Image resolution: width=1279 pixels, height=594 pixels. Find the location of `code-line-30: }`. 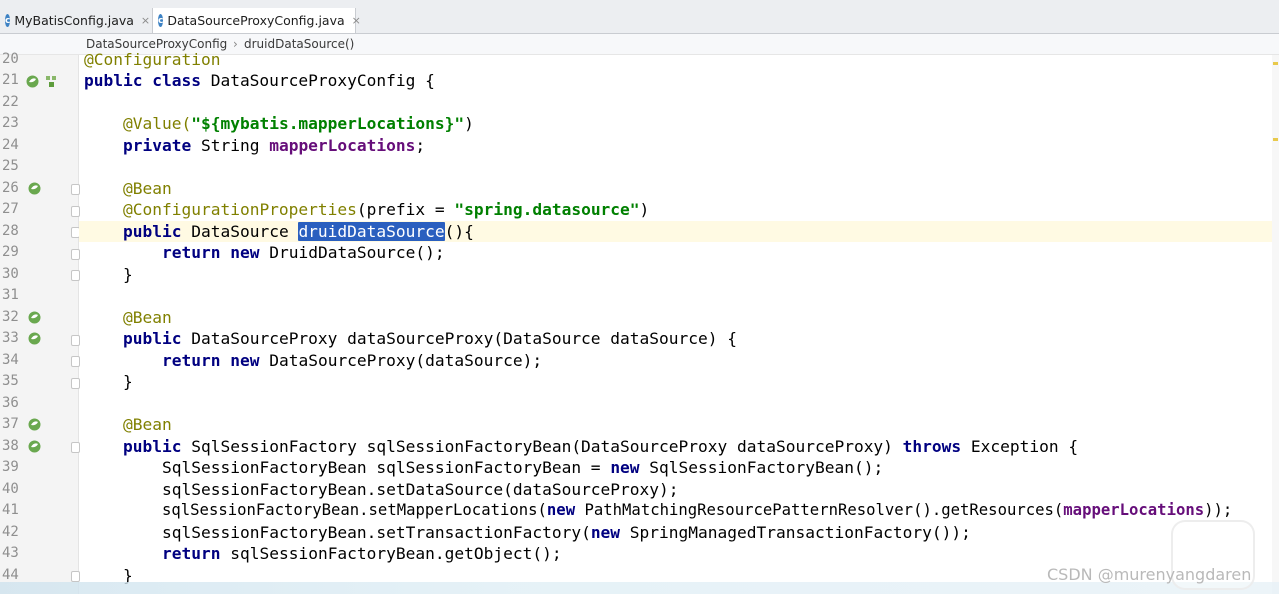

code-line-30: } is located at coordinates (128, 274).